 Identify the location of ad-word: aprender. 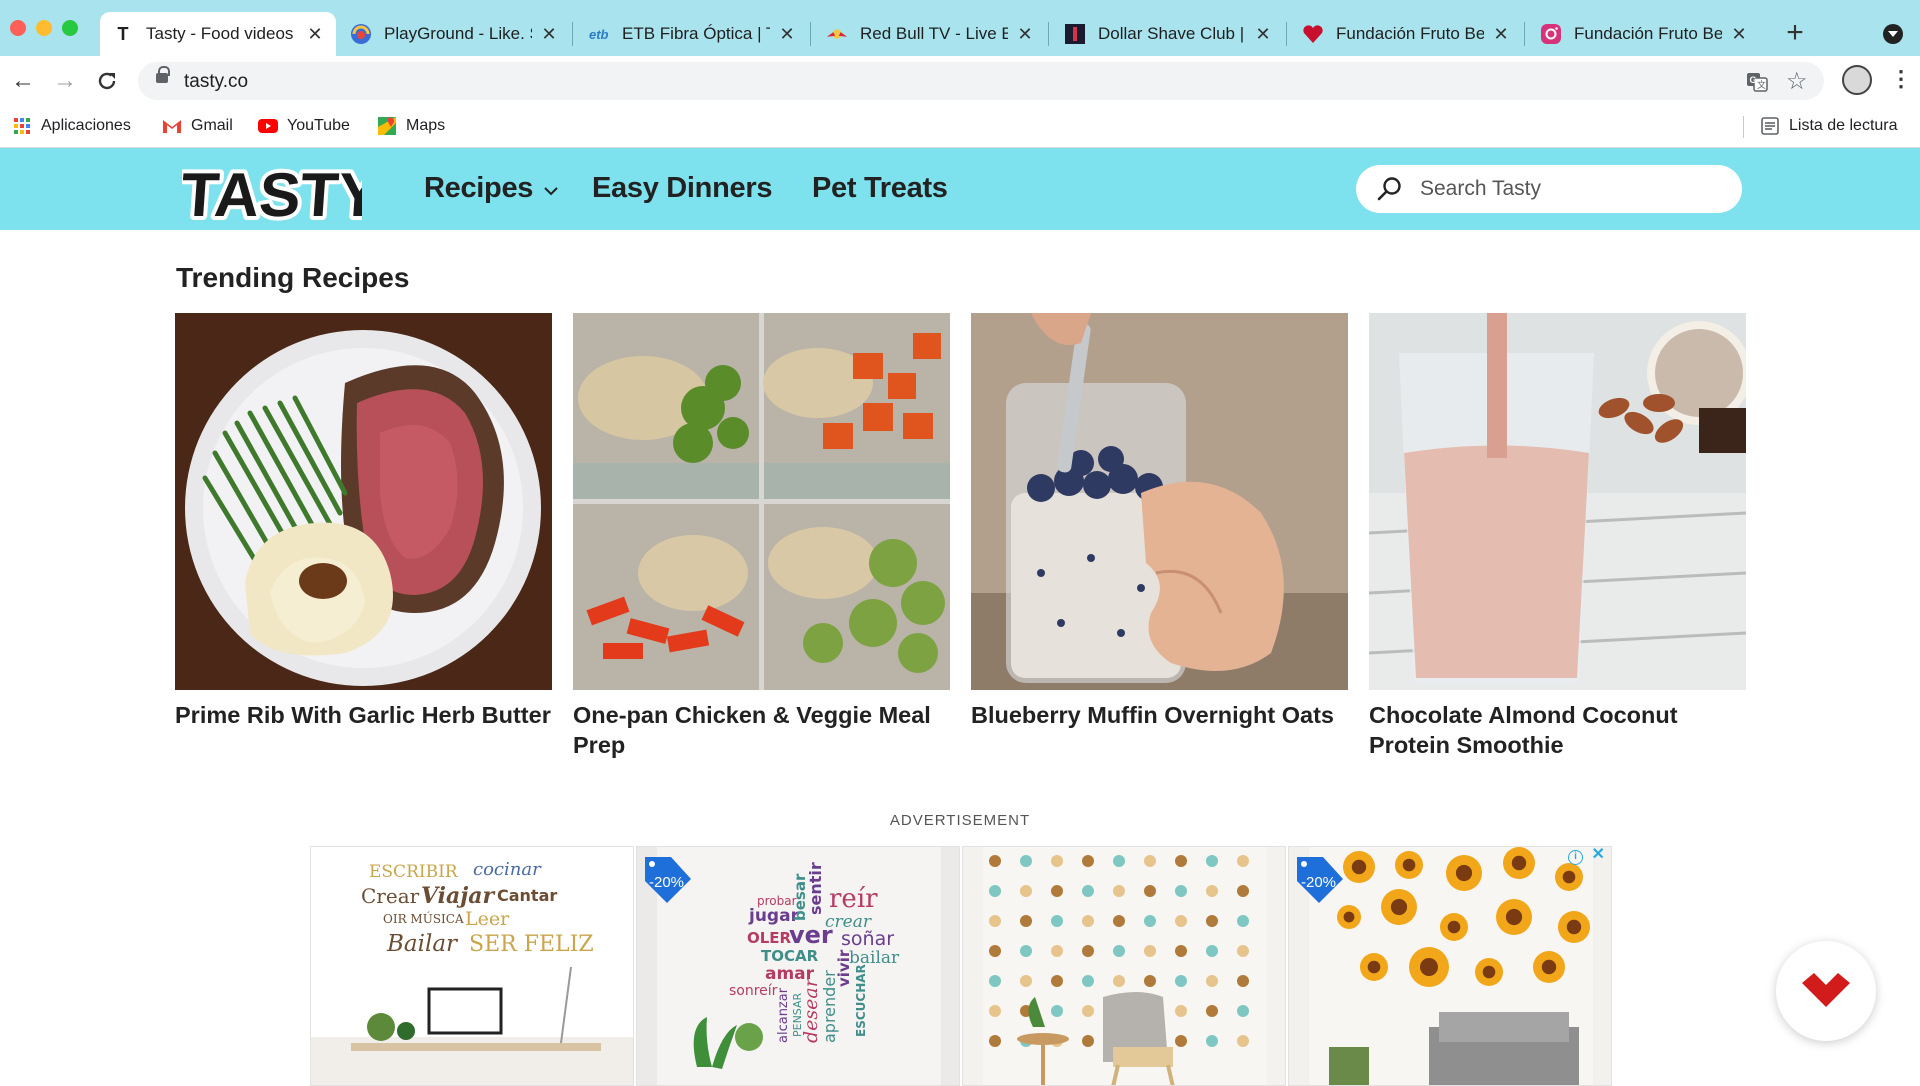
(829, 1006).